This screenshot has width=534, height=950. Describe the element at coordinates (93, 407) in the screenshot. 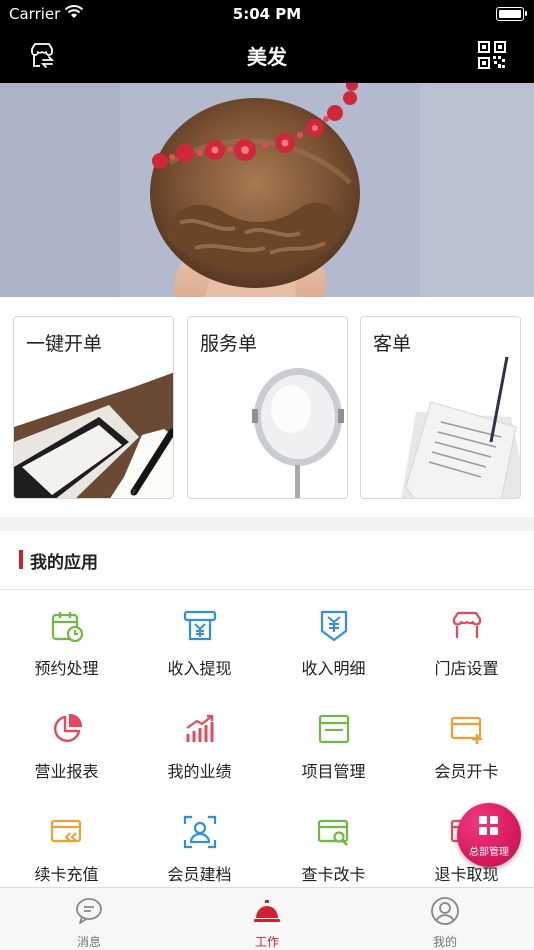

I see `quick-card-open-order: 一键开单` at that location.